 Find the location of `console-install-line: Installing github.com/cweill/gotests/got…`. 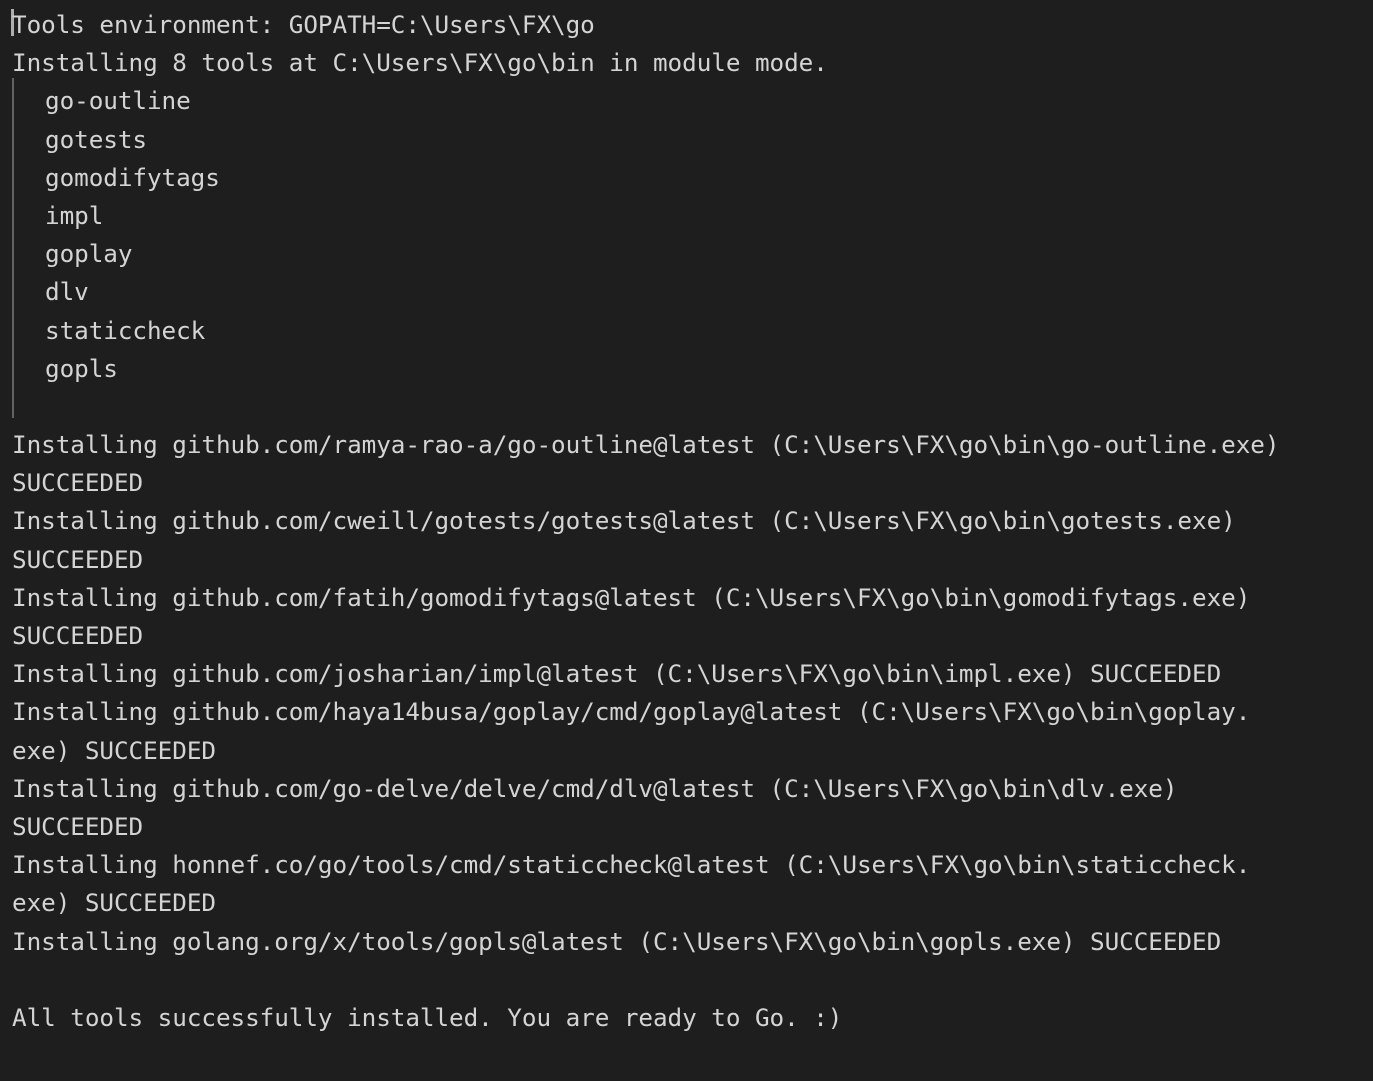

console-install-line: Installing github.com/cweill/gotests/got… is located at coordinates (624, 521).